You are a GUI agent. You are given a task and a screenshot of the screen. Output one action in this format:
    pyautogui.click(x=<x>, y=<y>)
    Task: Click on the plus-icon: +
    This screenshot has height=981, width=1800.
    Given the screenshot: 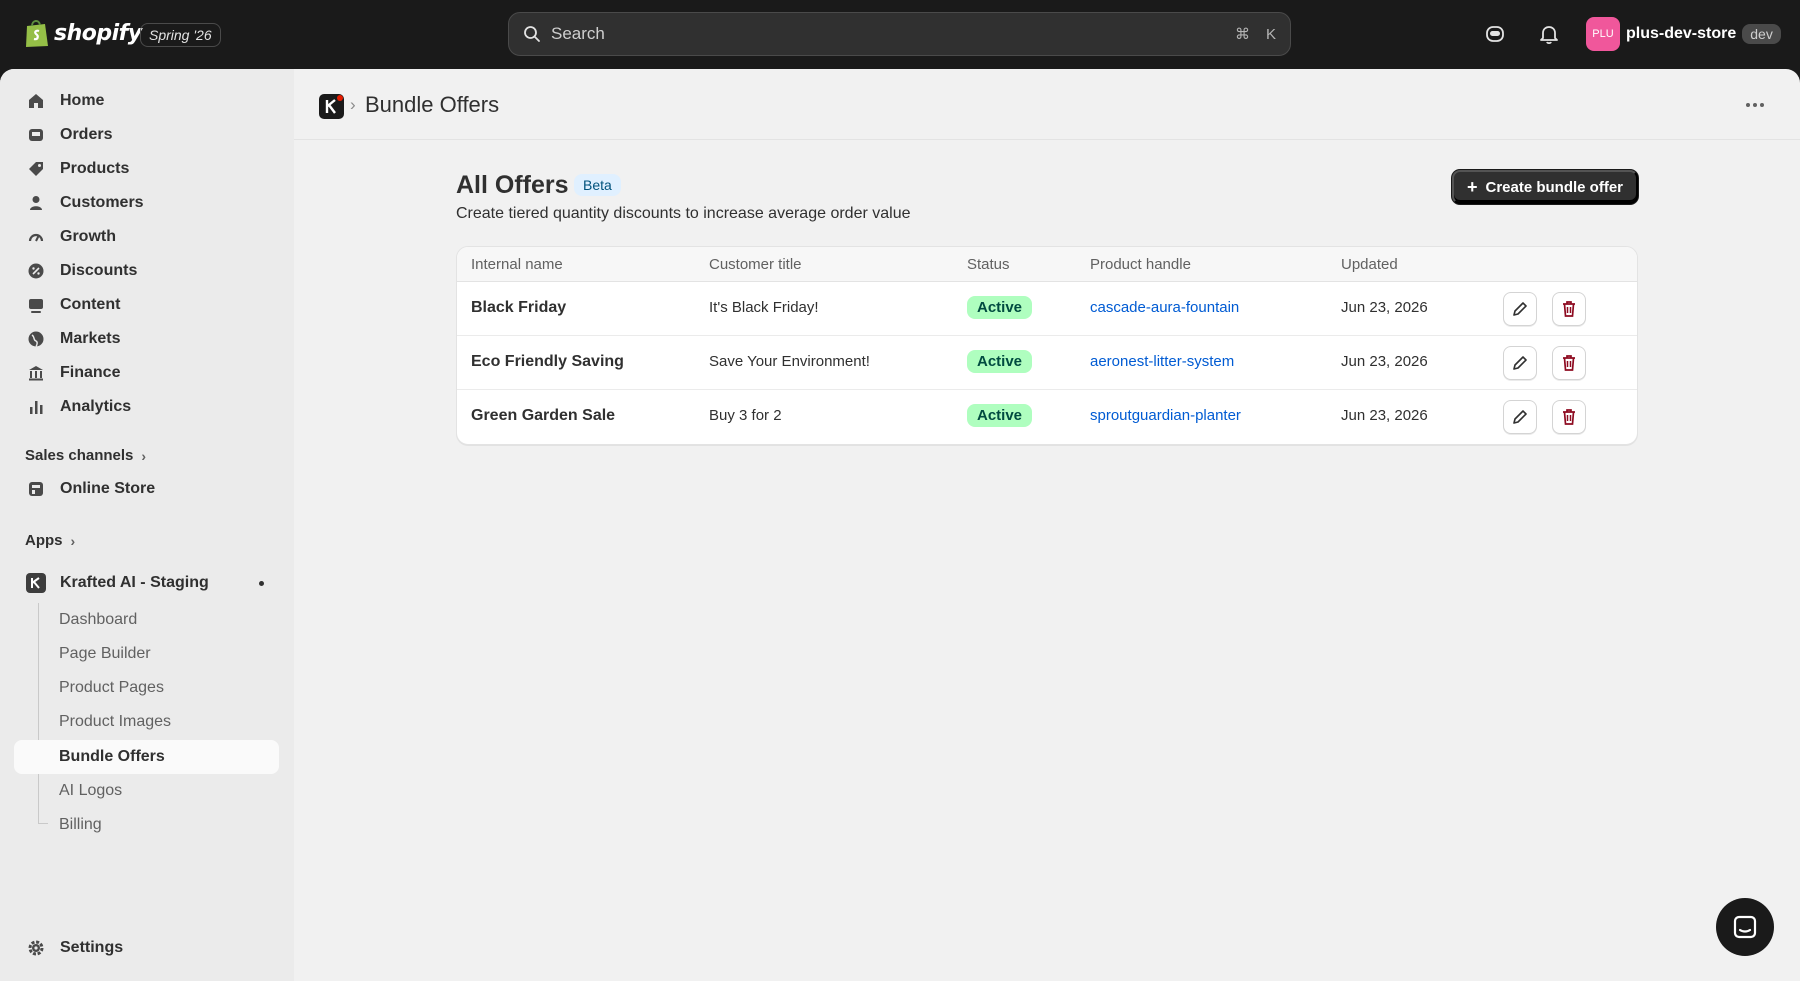 What is the action you would take?
    pyautogui.click(x=1472, y=187)
    